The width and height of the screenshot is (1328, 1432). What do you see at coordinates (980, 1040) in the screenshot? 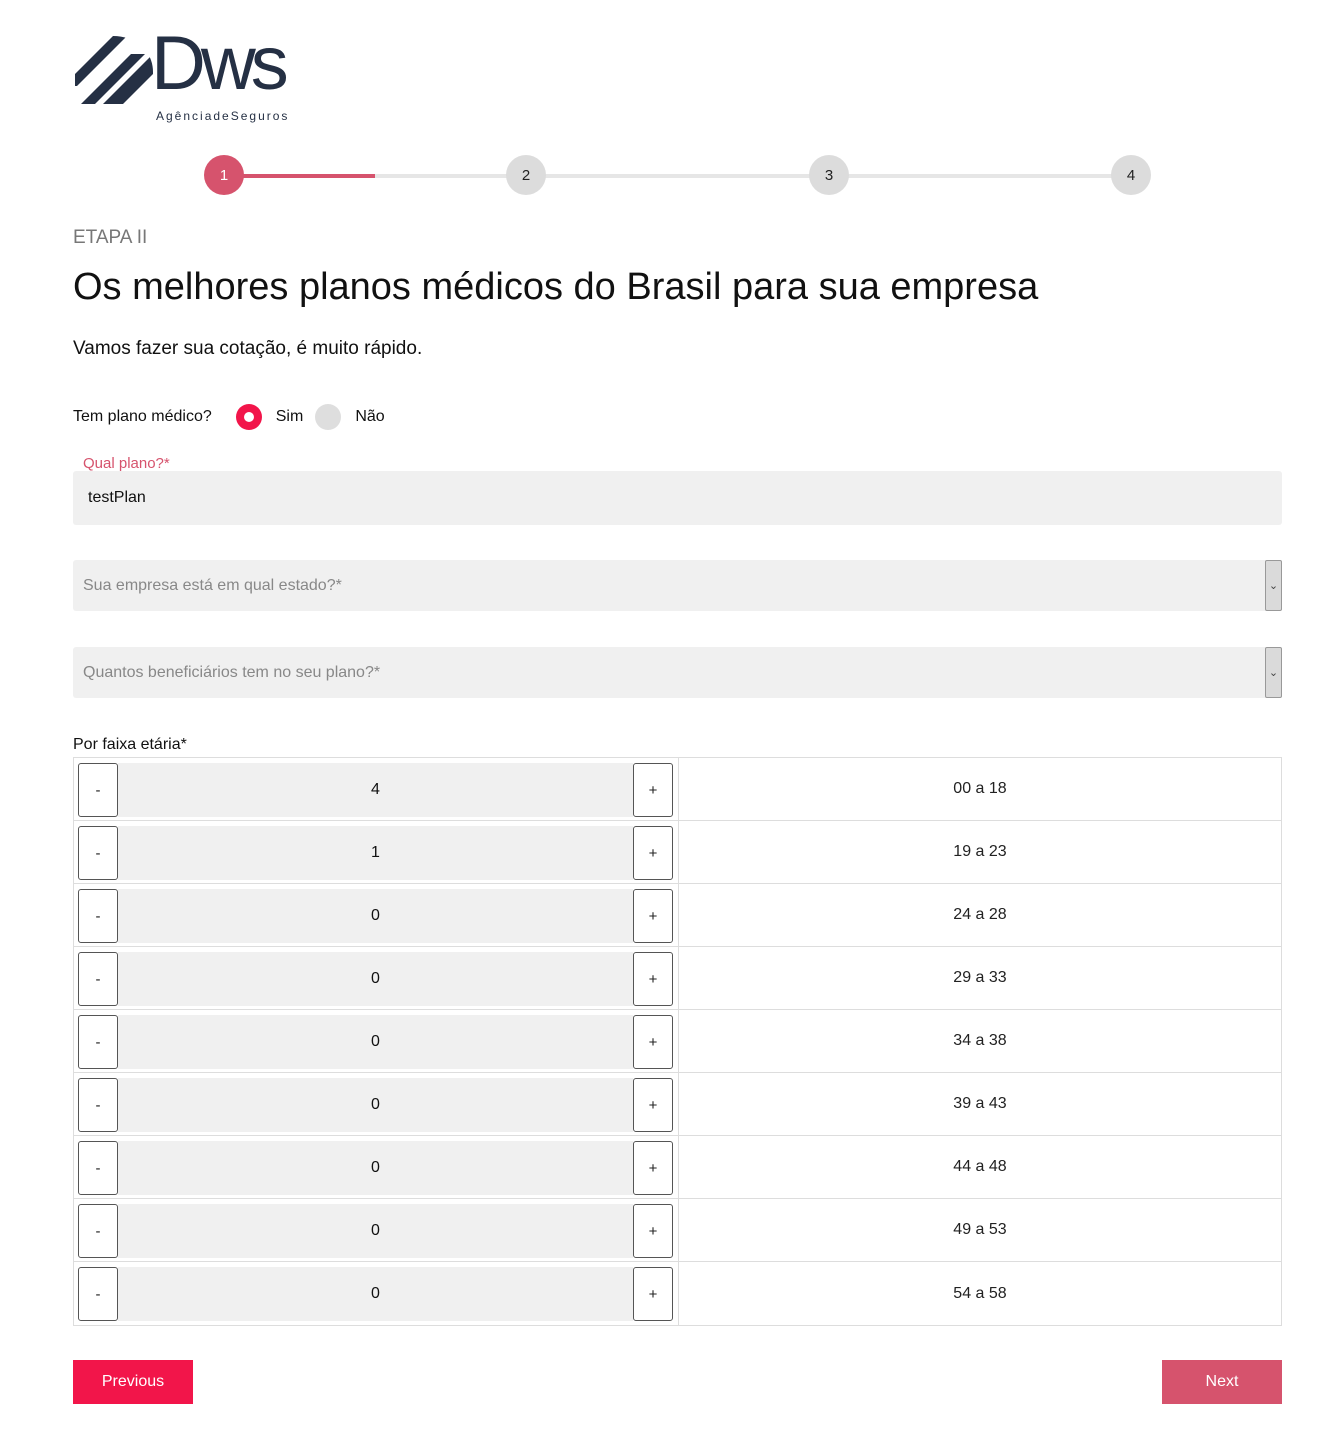
I see `age-range: 34 a 38` at bounding box center [980, 1040].